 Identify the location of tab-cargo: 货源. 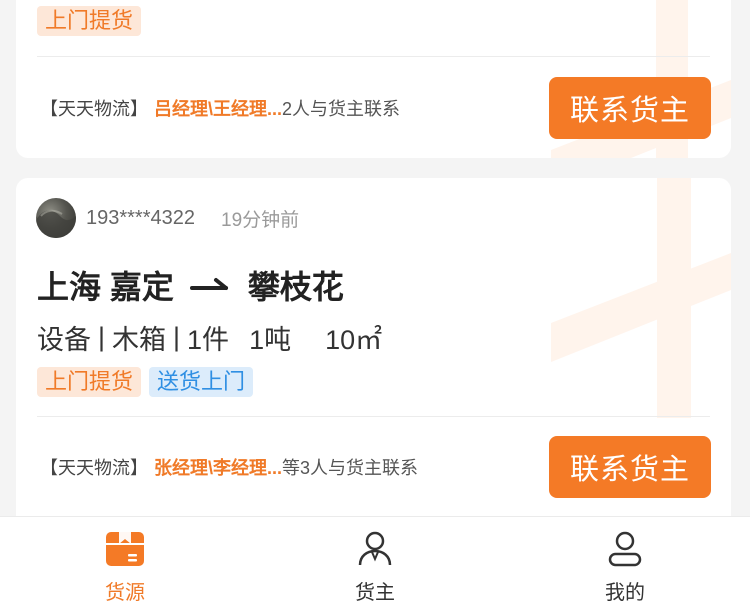
(125, 566).